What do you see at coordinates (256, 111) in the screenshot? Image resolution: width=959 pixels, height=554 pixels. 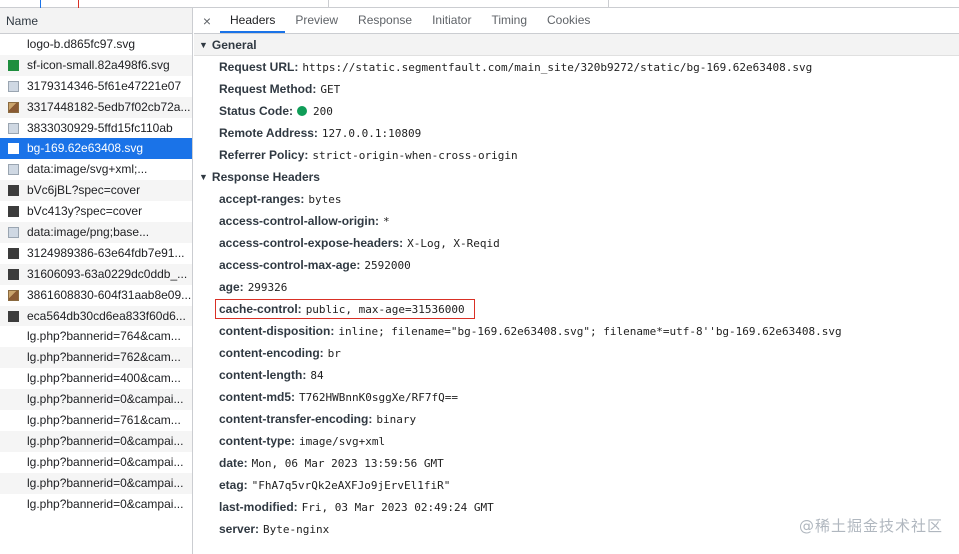 I see `status-code-label: Status Code:` at bounding box center [256, 111].